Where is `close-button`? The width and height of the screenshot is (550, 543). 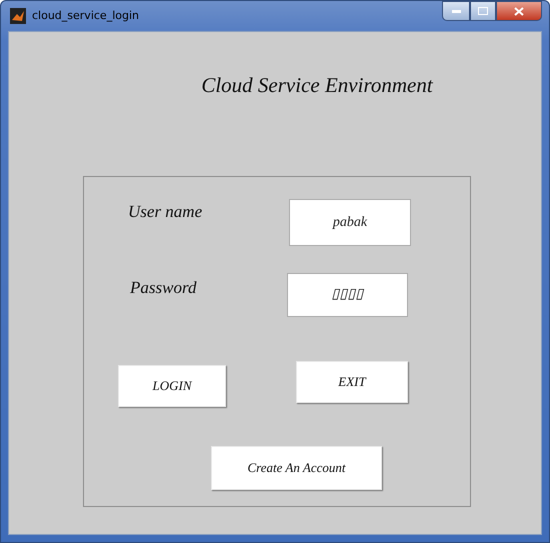
close-button is located at coordinates (519, 11).